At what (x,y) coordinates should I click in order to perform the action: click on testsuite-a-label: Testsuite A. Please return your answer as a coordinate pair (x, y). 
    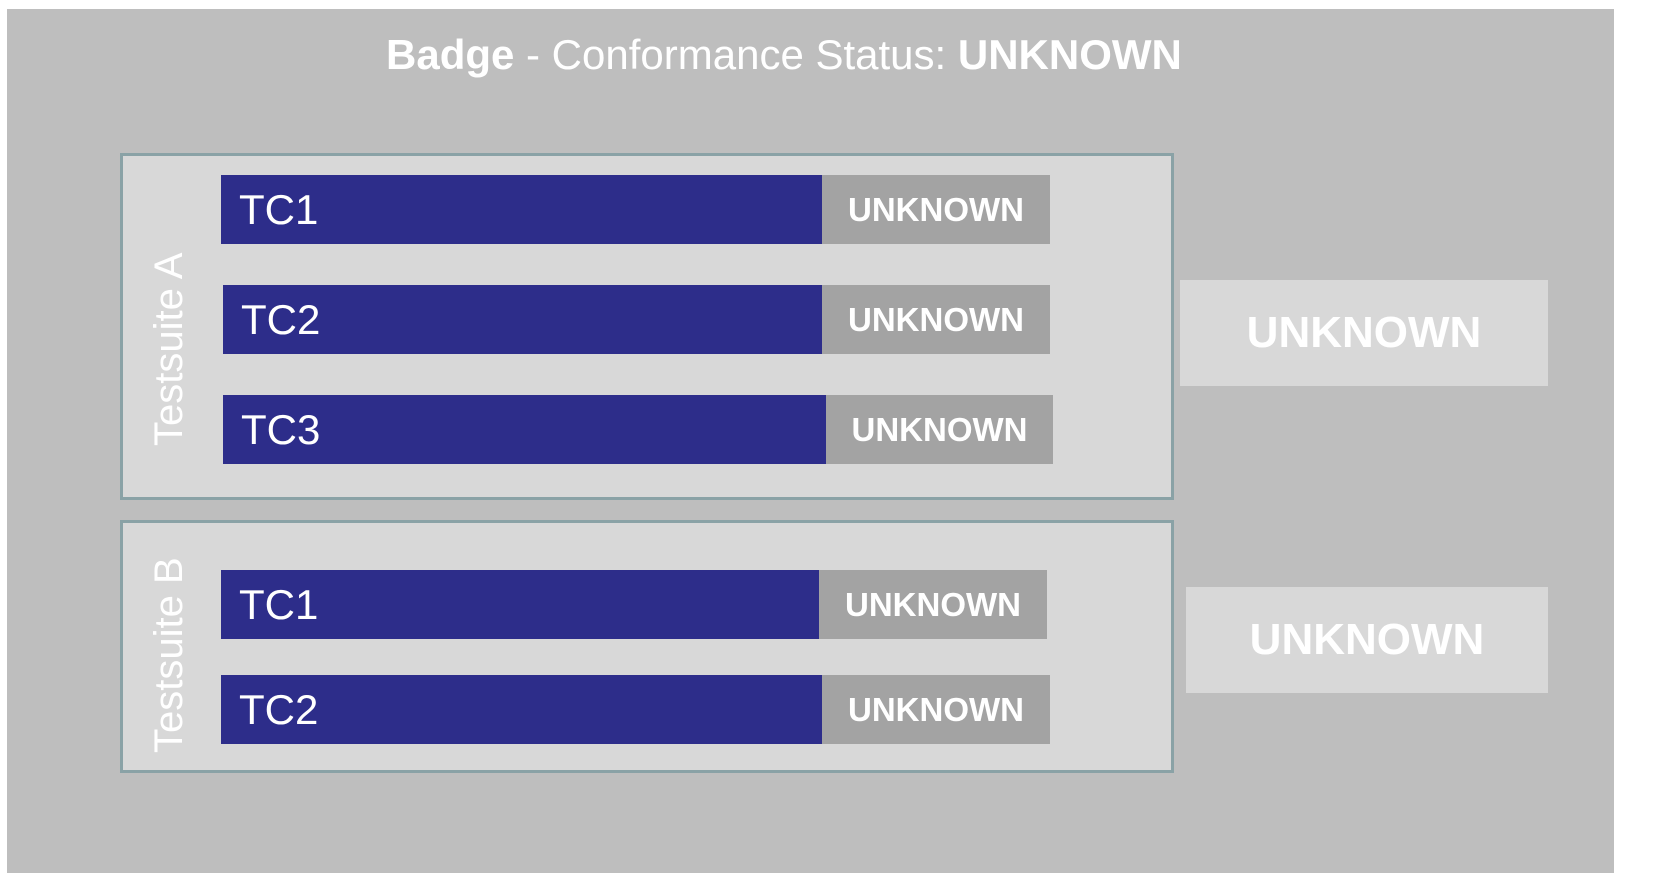
    Looking at the image, I should click on (169, 349).